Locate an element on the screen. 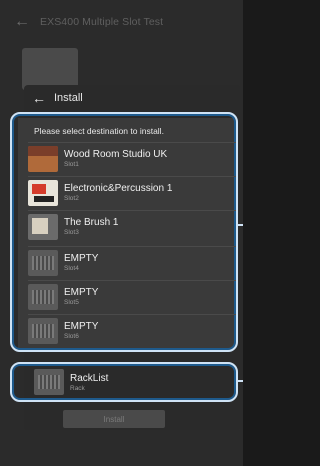 Image resolution: width=320 pixels, height=466 pixels. slot-item-6: EMPTY Slot6 is located at coordinates (132, 330).